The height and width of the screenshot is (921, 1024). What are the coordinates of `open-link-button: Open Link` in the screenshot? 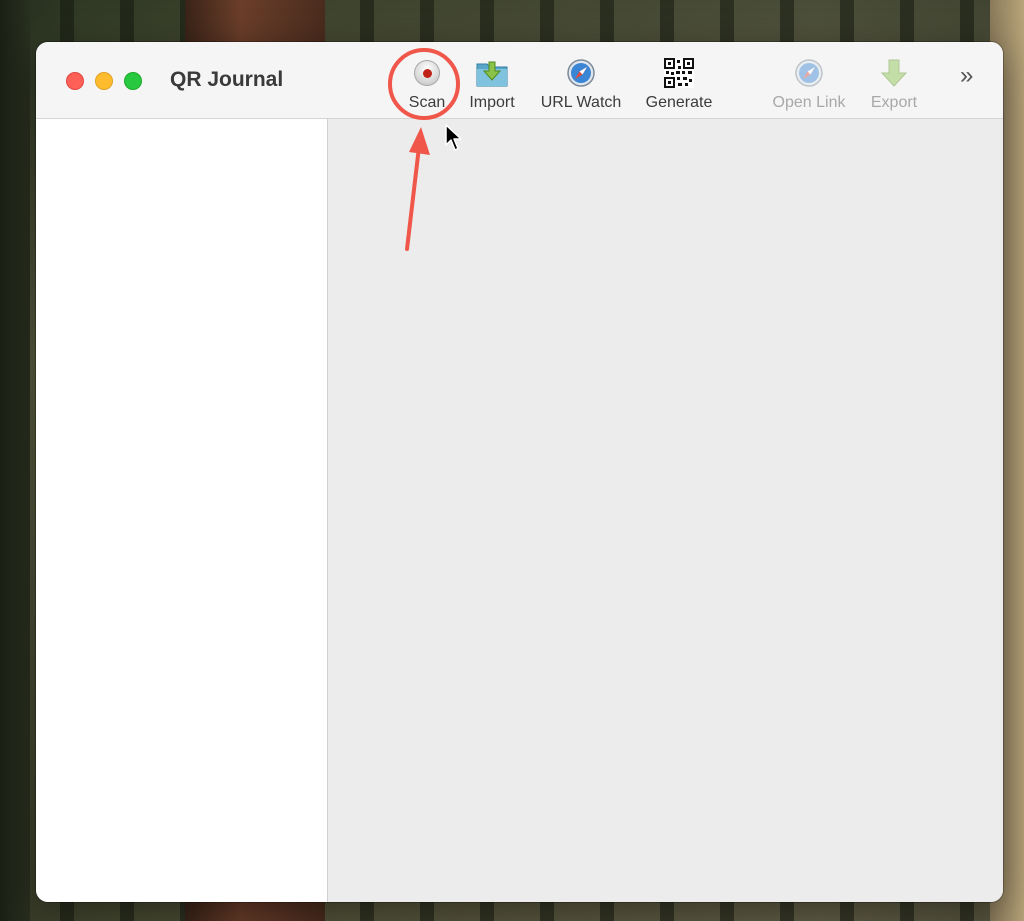 It's located at (809, 86).